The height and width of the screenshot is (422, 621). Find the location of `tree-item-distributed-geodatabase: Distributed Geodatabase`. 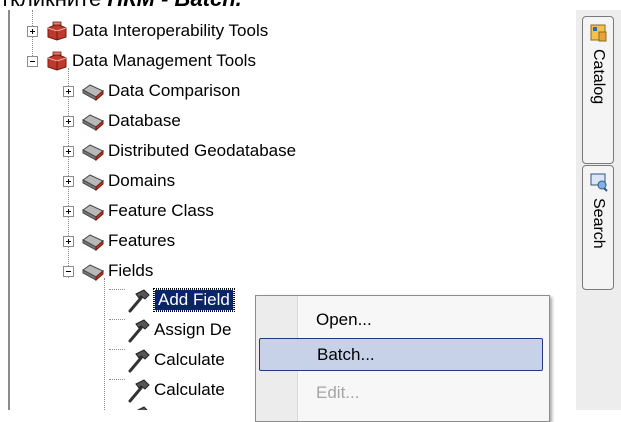

tree-item-distributed-geodatabase: Distributed Geodatabase is located at coordinates (179, 151).